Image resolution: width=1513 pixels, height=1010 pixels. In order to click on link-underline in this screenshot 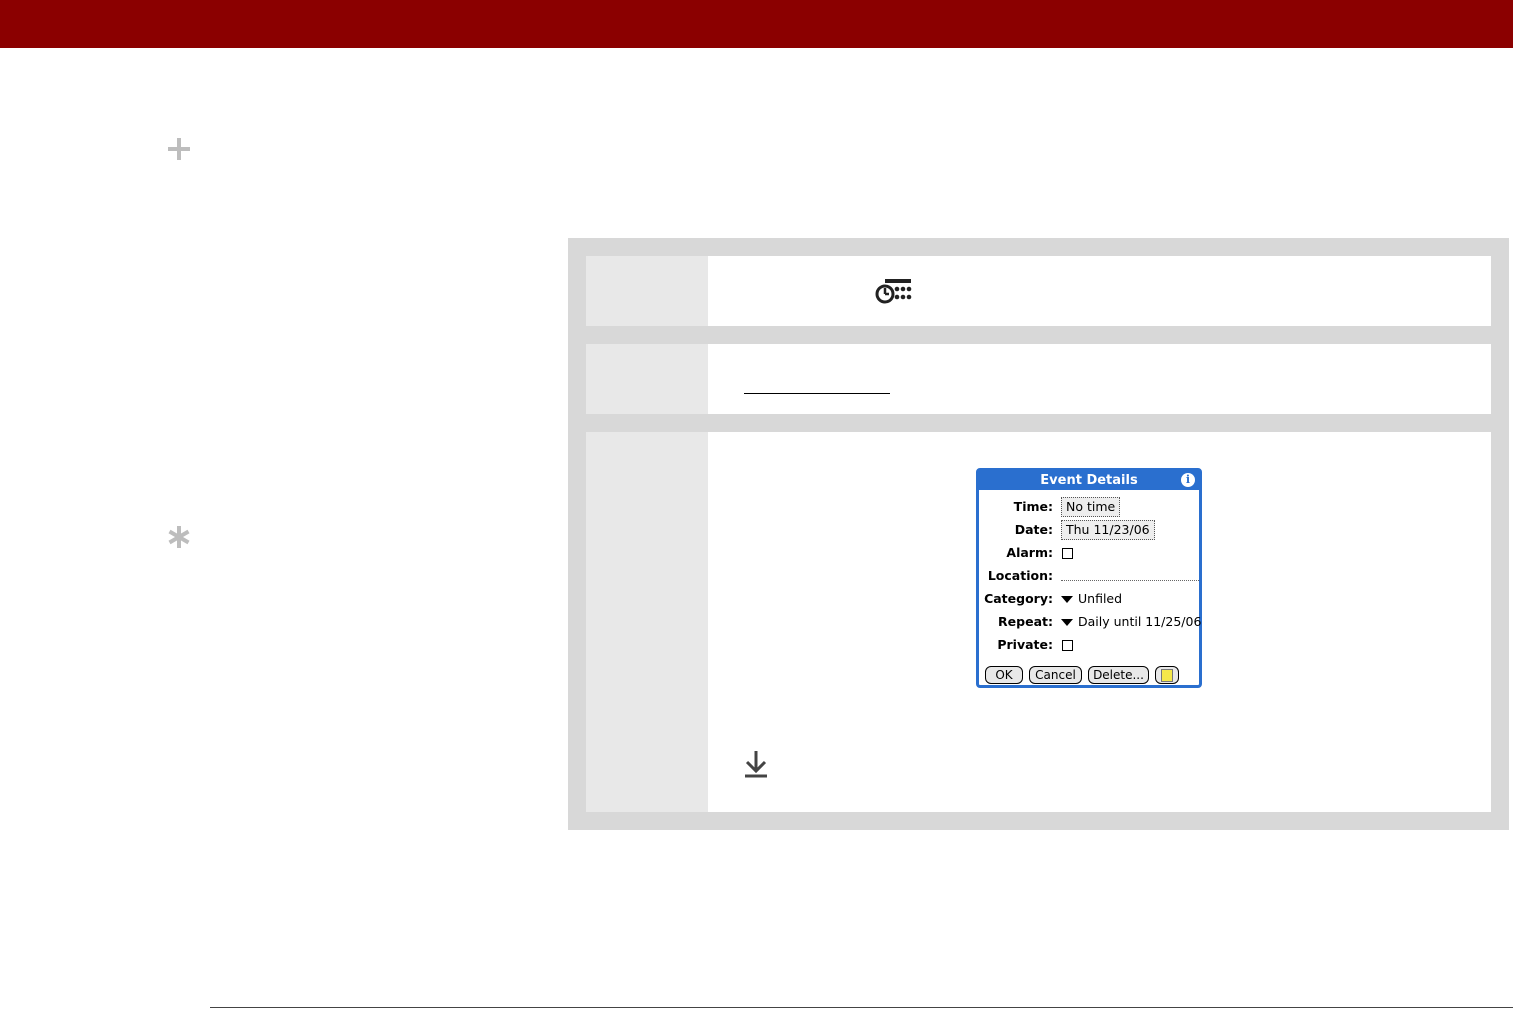, I will do `click(817, 393)`.